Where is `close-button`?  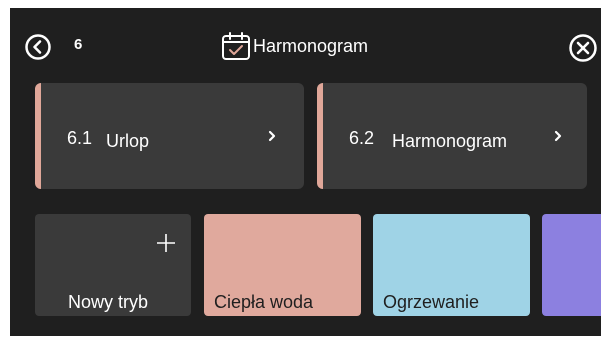 close-button is located at coordinates (583, 48).